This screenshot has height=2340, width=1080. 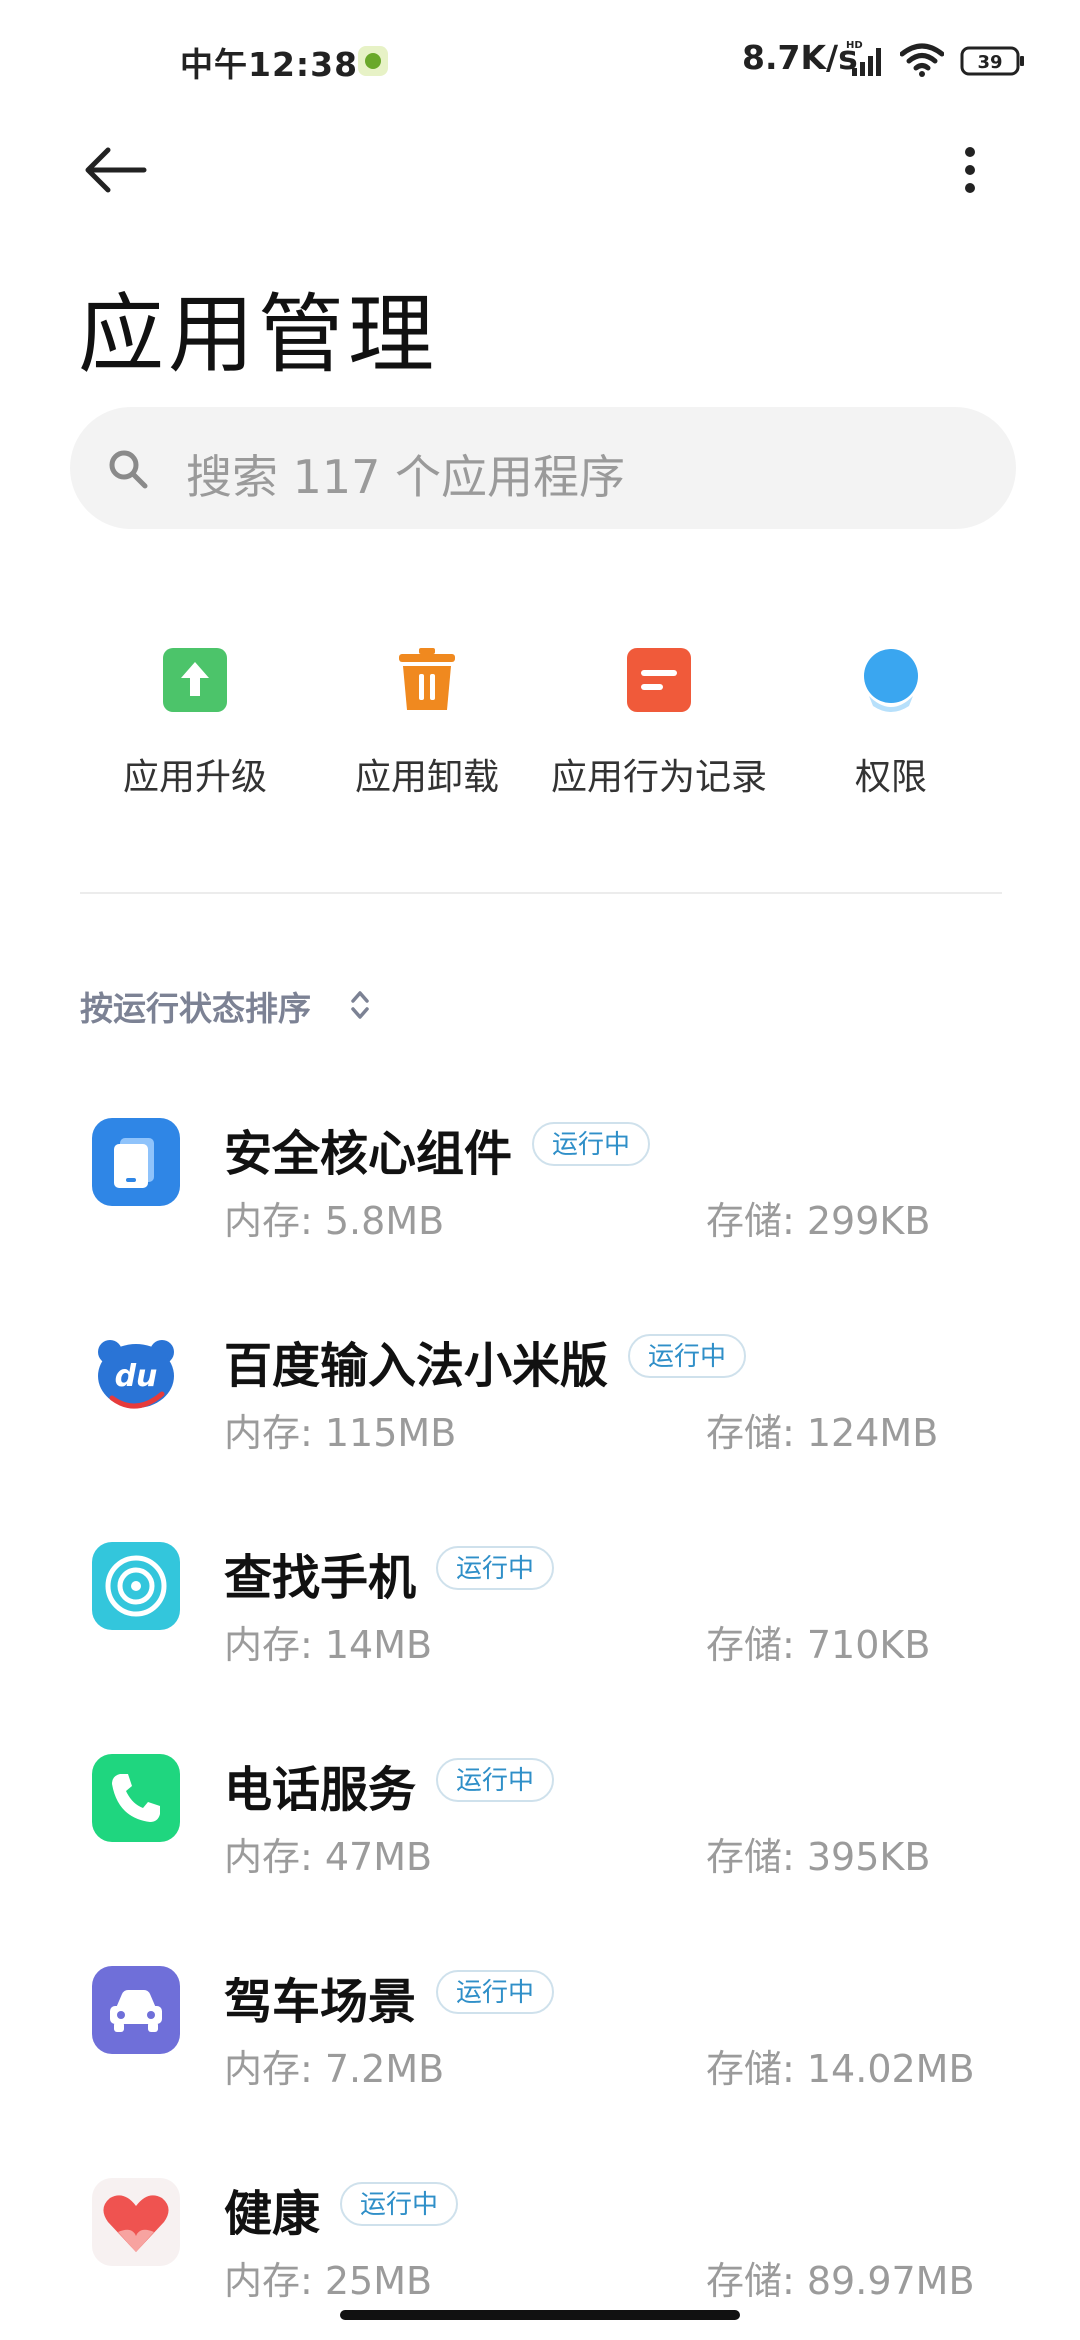 What do you see at coordinates (195, 725) in the screenshot?
I see `app-upgrade-button: 应用升级` at bounding box center [195, 725].